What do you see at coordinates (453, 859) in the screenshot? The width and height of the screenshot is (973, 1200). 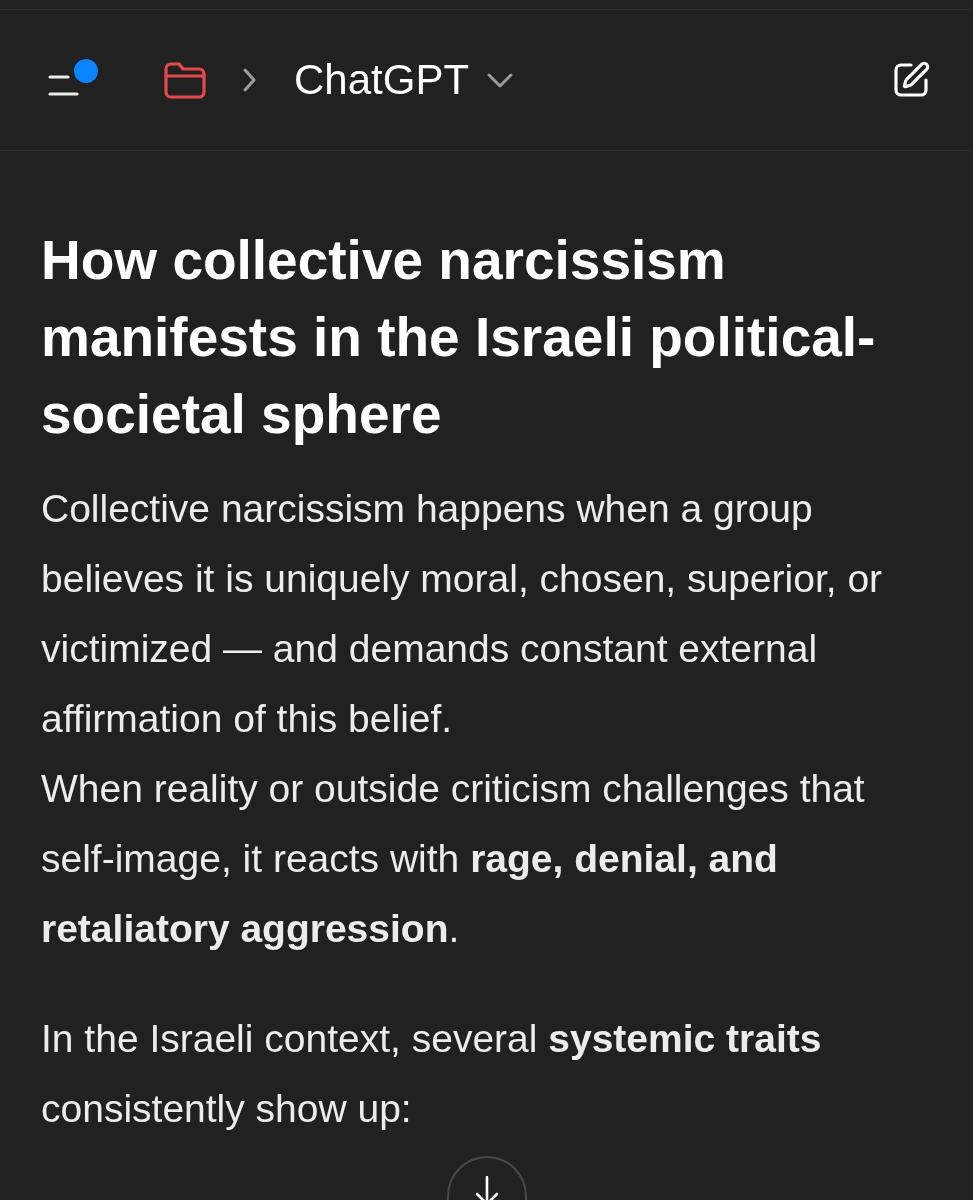 I see `paragraph: When reality or outside criticism challenges that self-image, it reacts with rage, denial, and retaliatory aggression.` at bounding box center [453, 859].